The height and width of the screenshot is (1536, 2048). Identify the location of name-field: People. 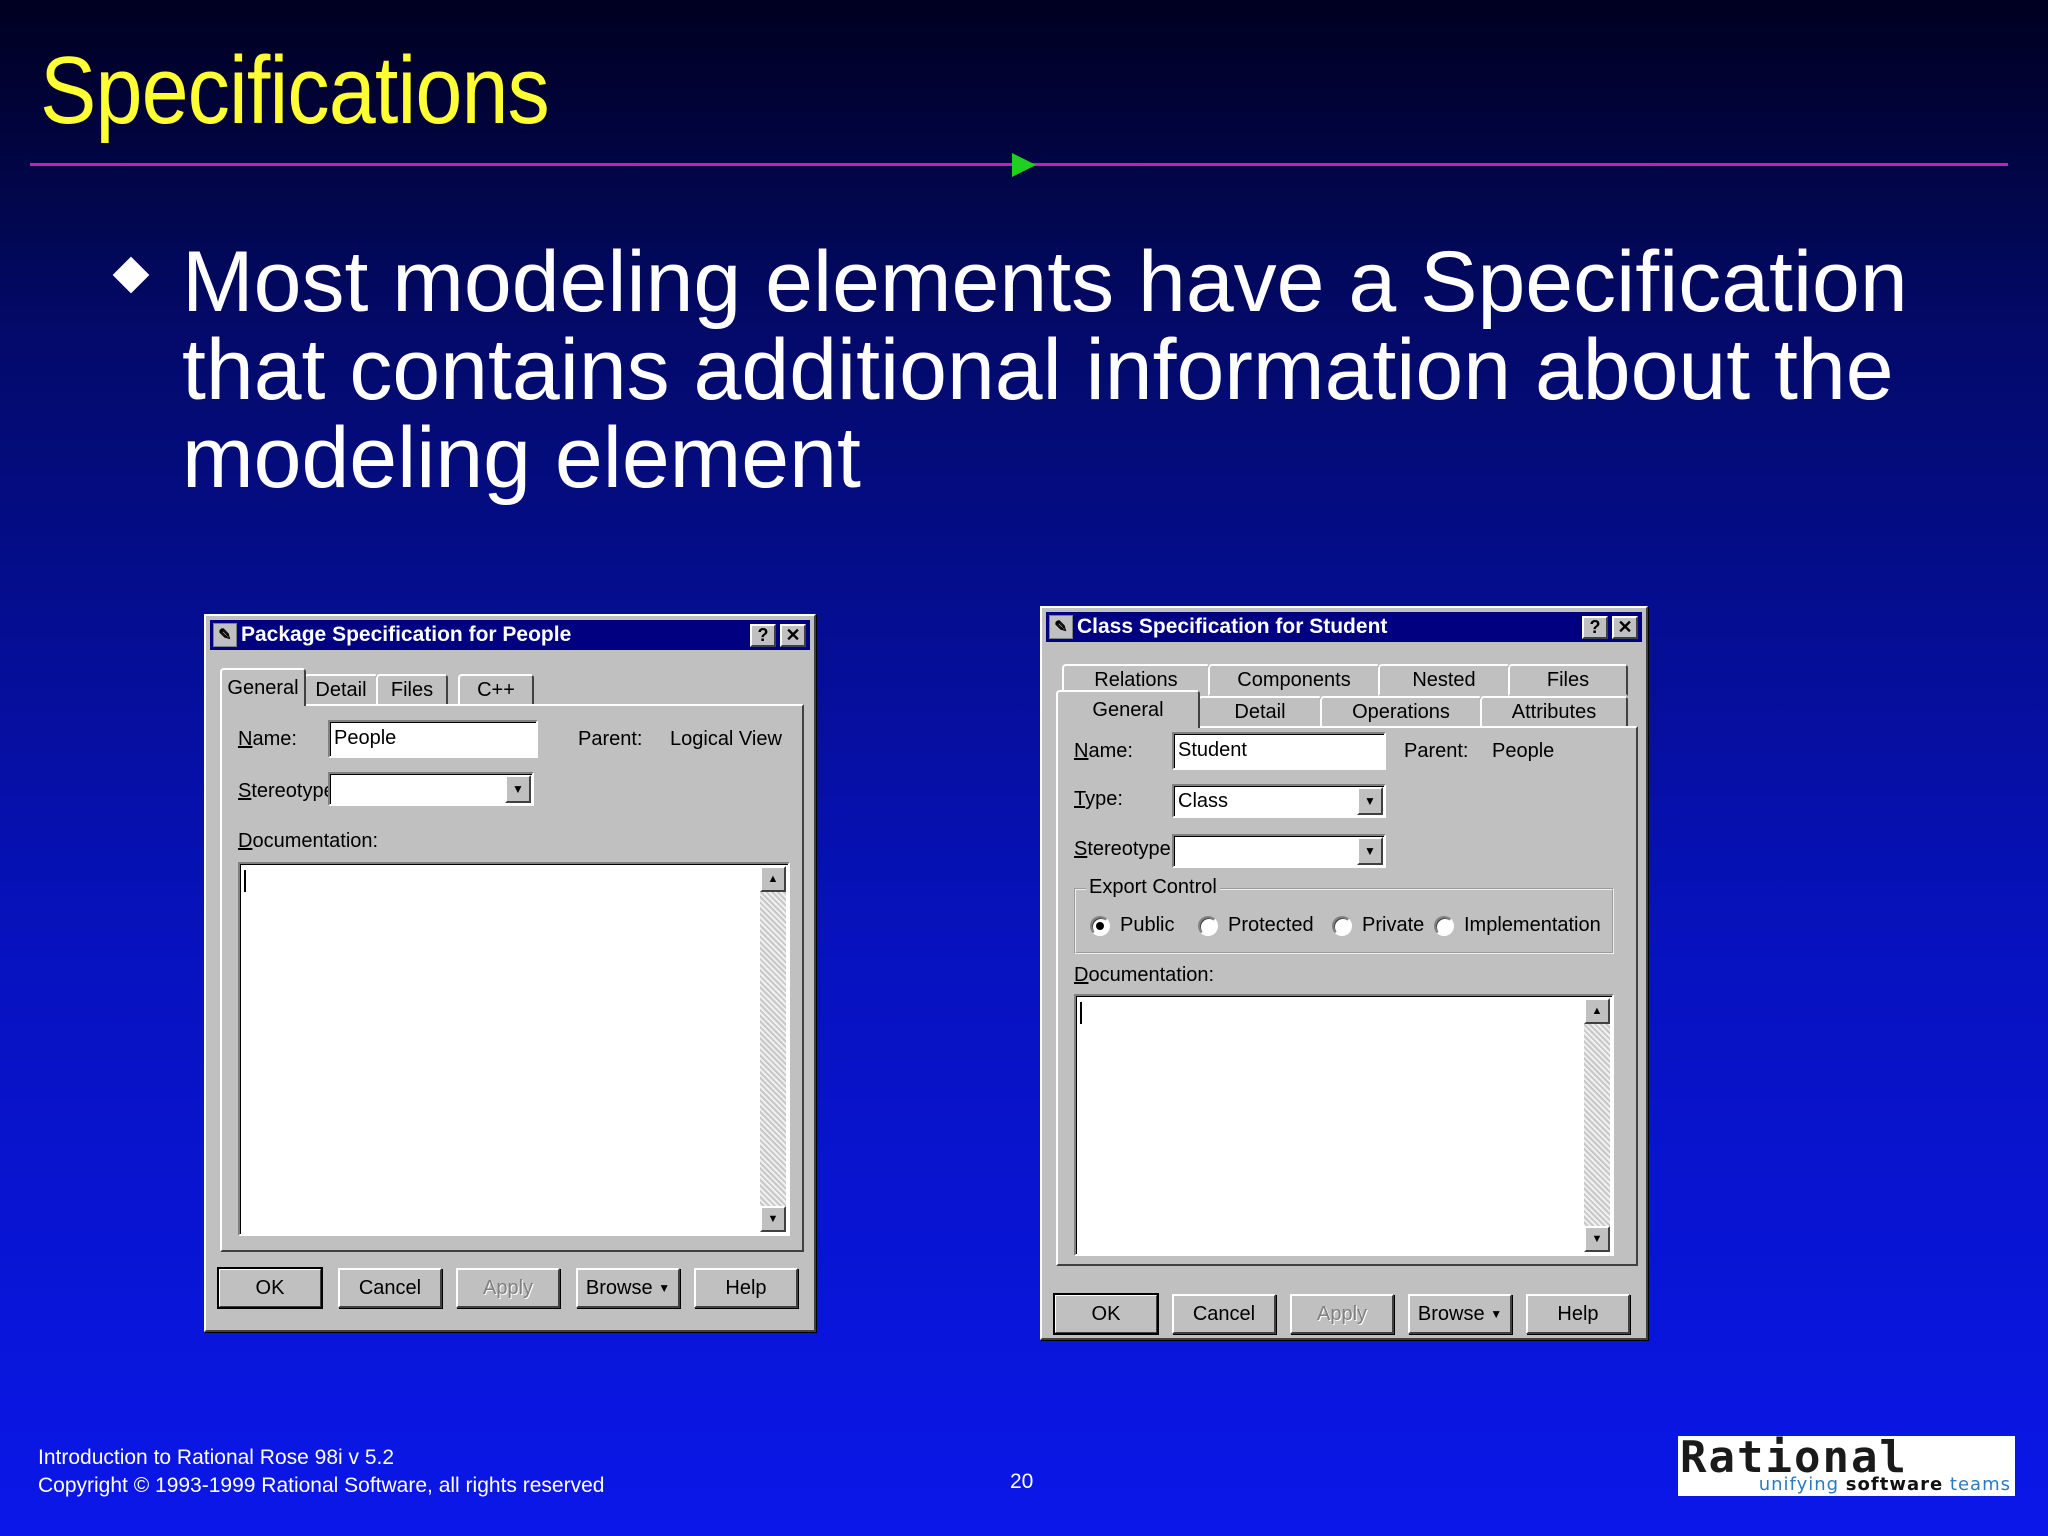
(433, 739).